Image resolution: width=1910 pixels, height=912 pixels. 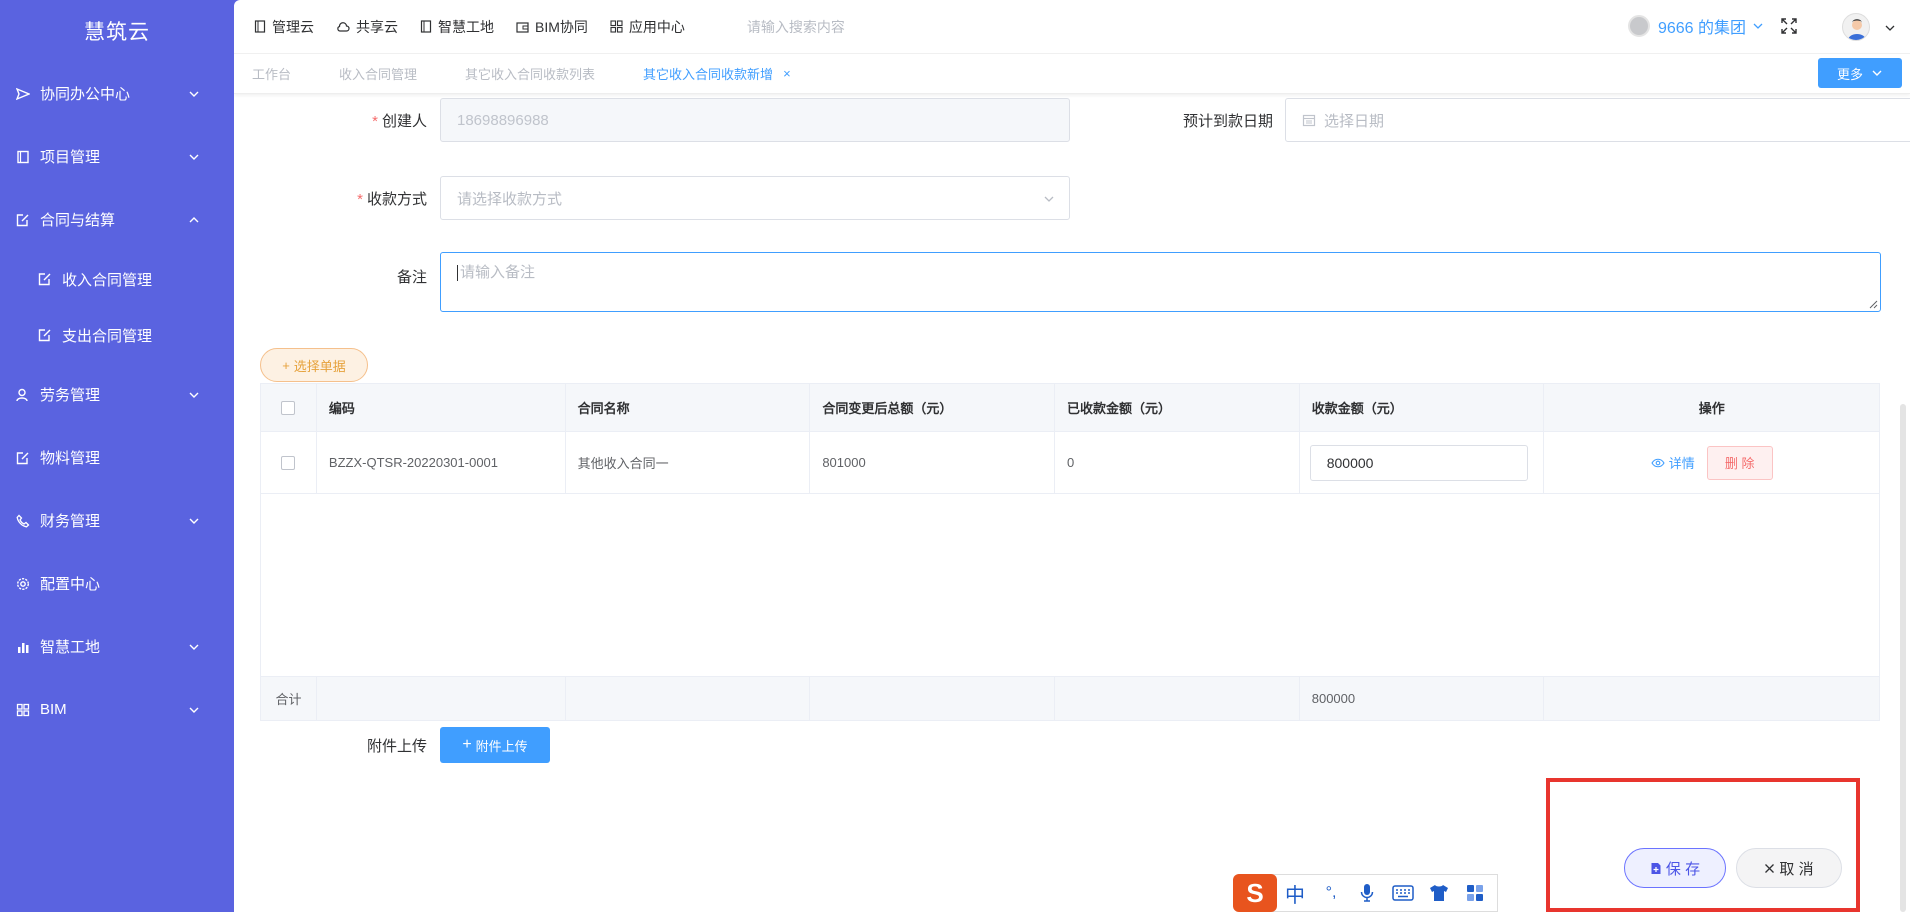 What do you see at coordinates (1849, 74) in the screenshot?
I see `more-label: 更多` at bounding box center [1849, 74].